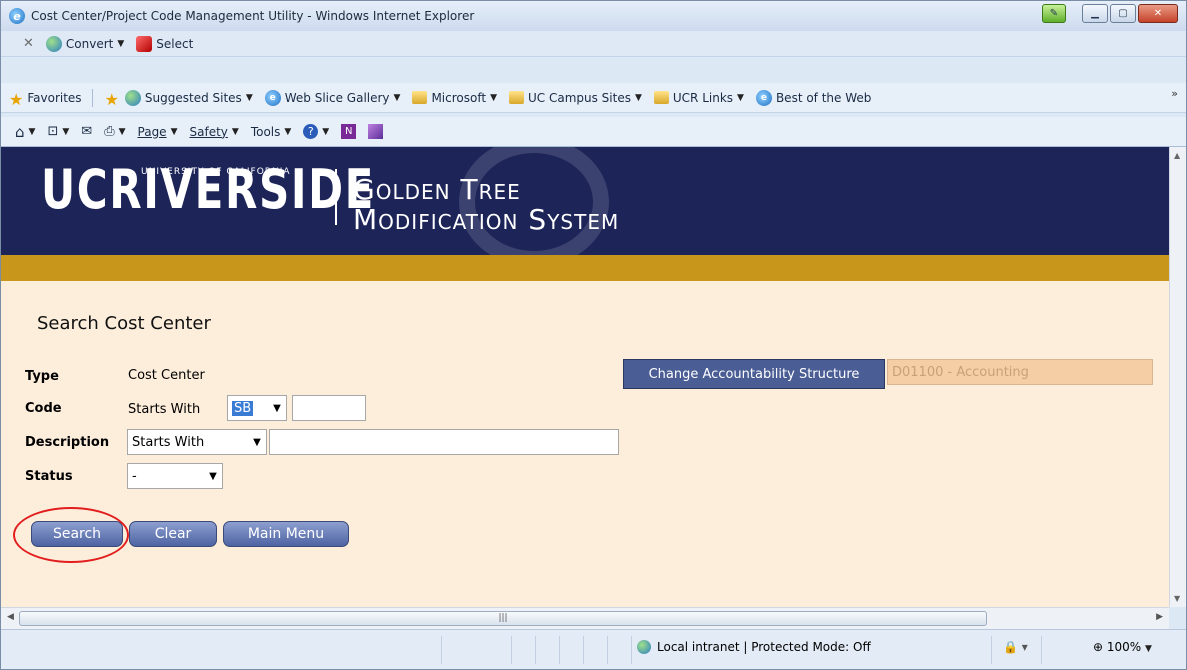  What do you see at coordinates (17, 16) in the screenshot?
I see `ie-icon: e` at bounding box center [17, 16].